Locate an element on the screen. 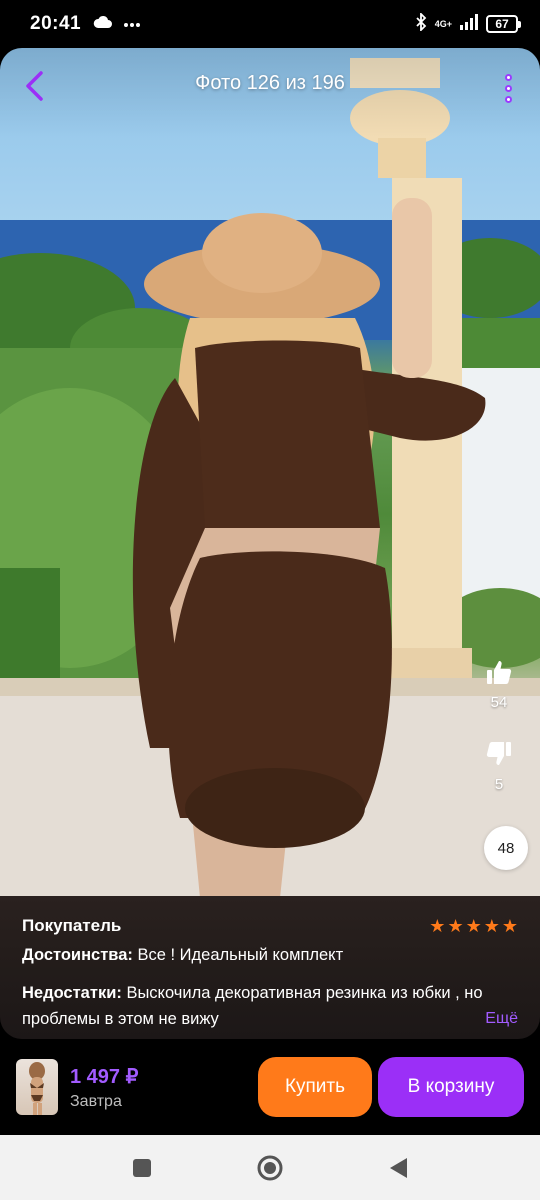 This screenshot has height=1200, width=540. back-triangle-icon is located at coordinates (398, 1168).